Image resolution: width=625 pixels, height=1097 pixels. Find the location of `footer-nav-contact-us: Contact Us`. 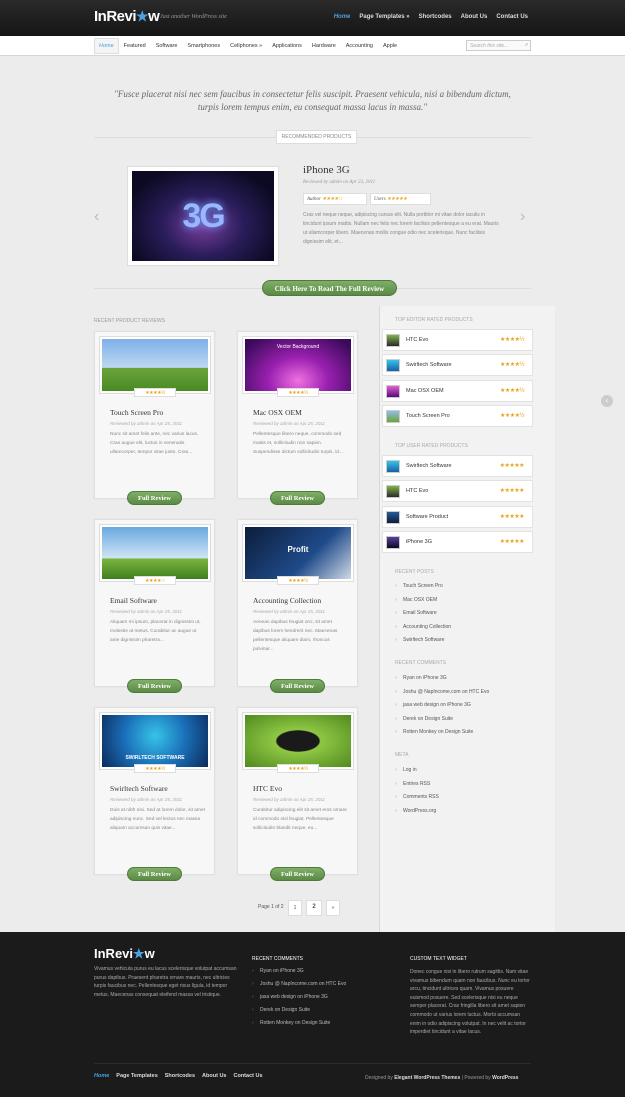

footer-nav-contact-us: Contact Us is located at coordinates (247, 1076).